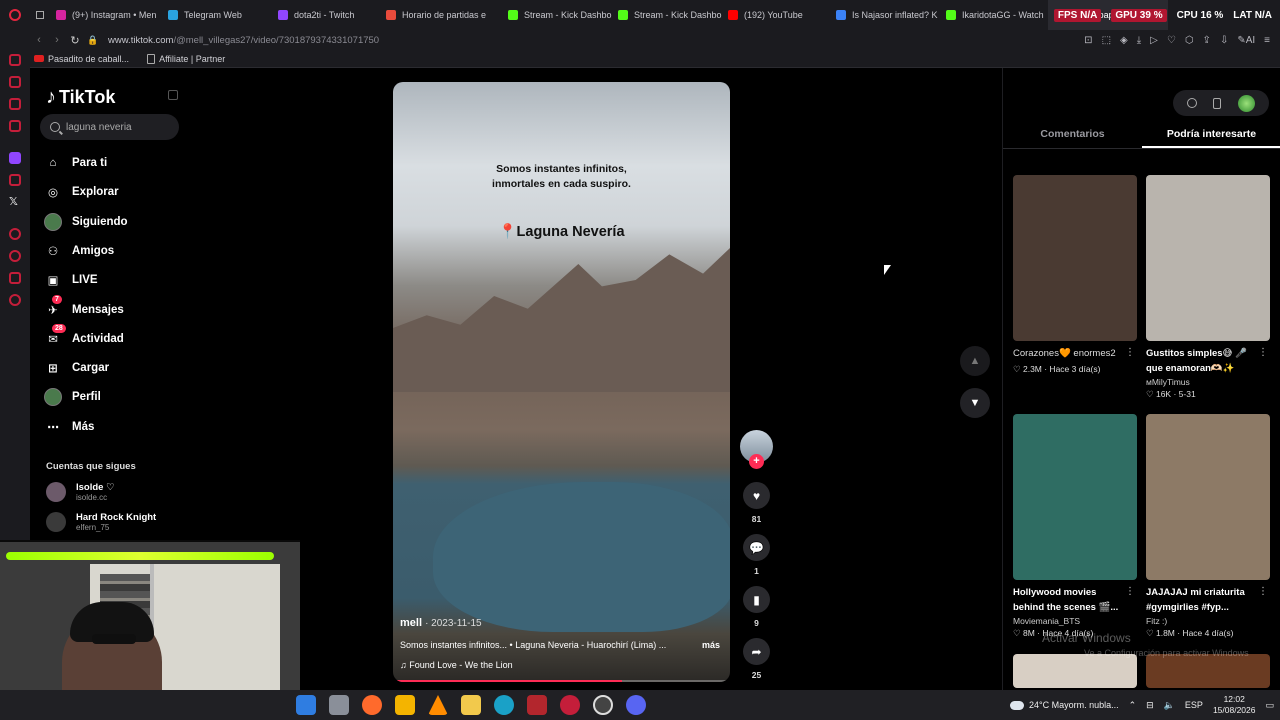 The height and width of the screenshot is (720, 1280). Describe the element at coordinates (756, 461) in the screenshot. I see `follow-plus-button: +` at that location.